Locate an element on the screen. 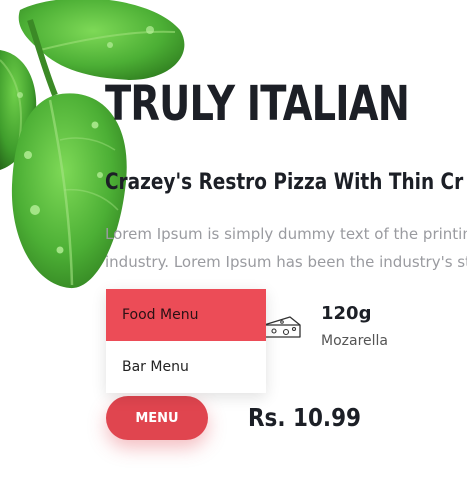 This screenshot has width=467, height=481. hero-subtitle: Crazey's Restro Pizza With Thin Cr is located at coordinates (284, 182).